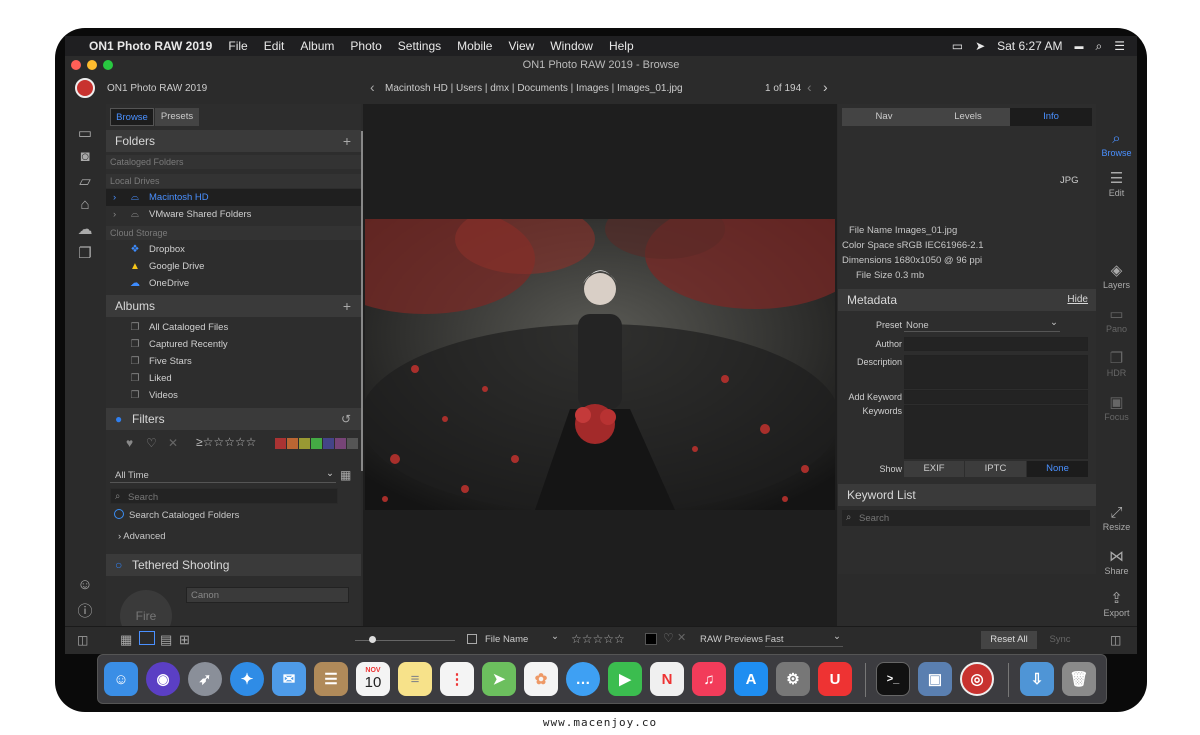  I want to click on back-icon: ‹, so click(372, 87).